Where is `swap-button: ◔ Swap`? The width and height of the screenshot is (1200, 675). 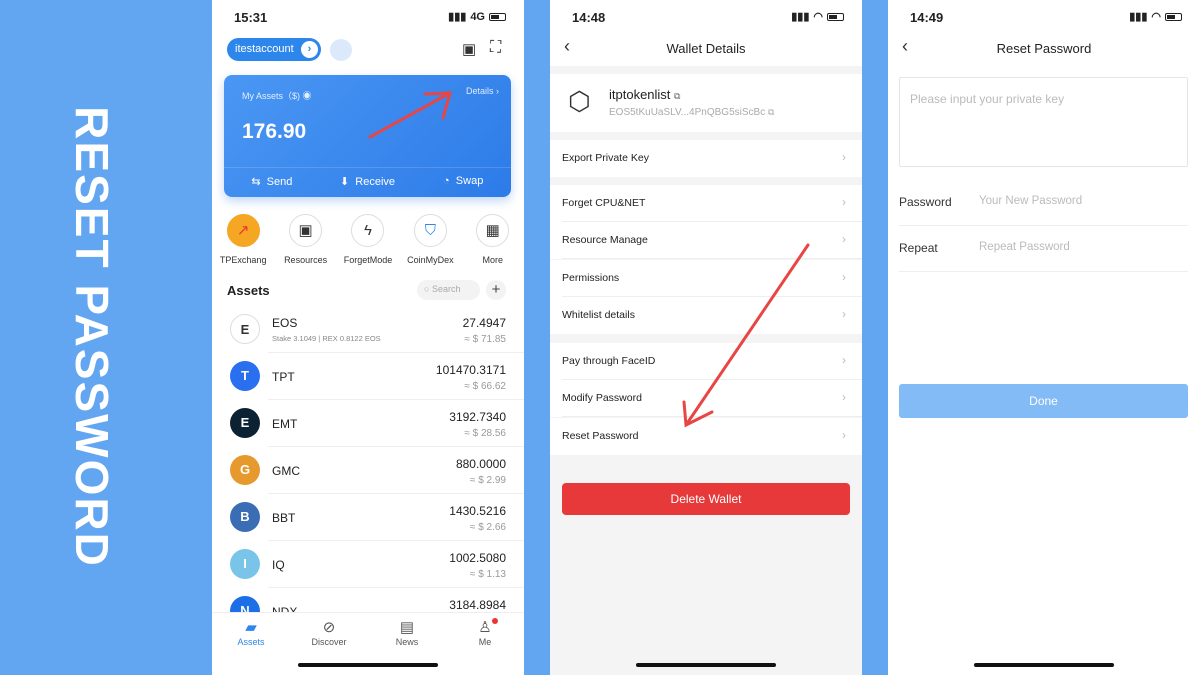
swap-button: ◔ Swap is located at coordinates (463, 182).